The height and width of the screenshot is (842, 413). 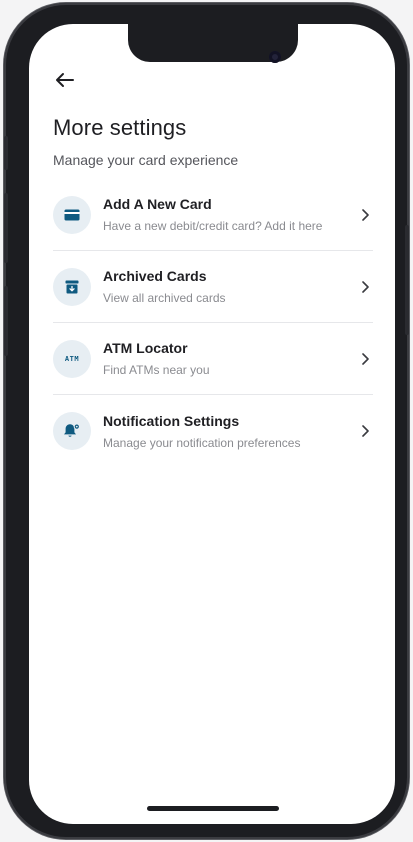 I want to click on item-title: Archived Cards, so click(x=155, y=276).